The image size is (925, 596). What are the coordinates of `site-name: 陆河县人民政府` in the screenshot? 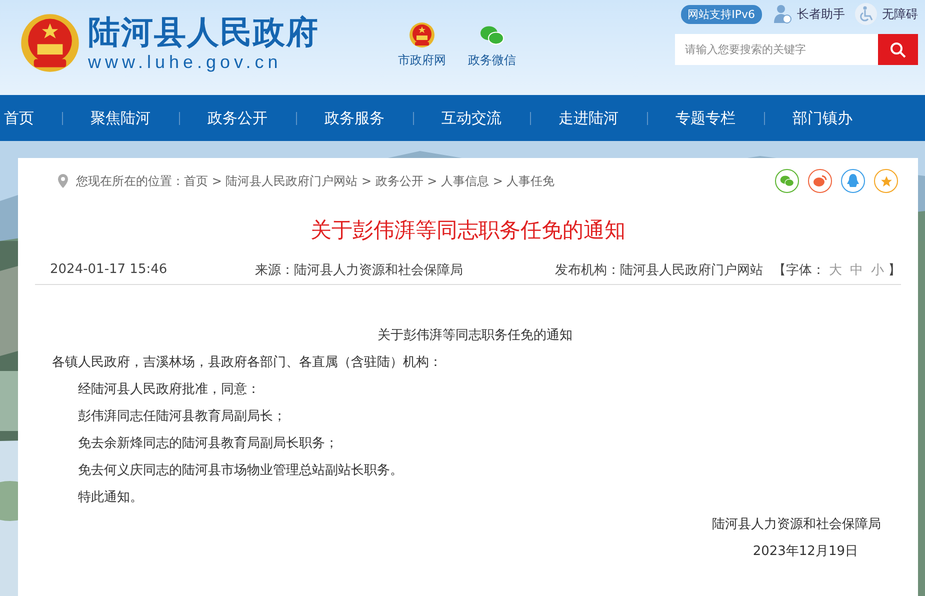 It's located at (203, 32).